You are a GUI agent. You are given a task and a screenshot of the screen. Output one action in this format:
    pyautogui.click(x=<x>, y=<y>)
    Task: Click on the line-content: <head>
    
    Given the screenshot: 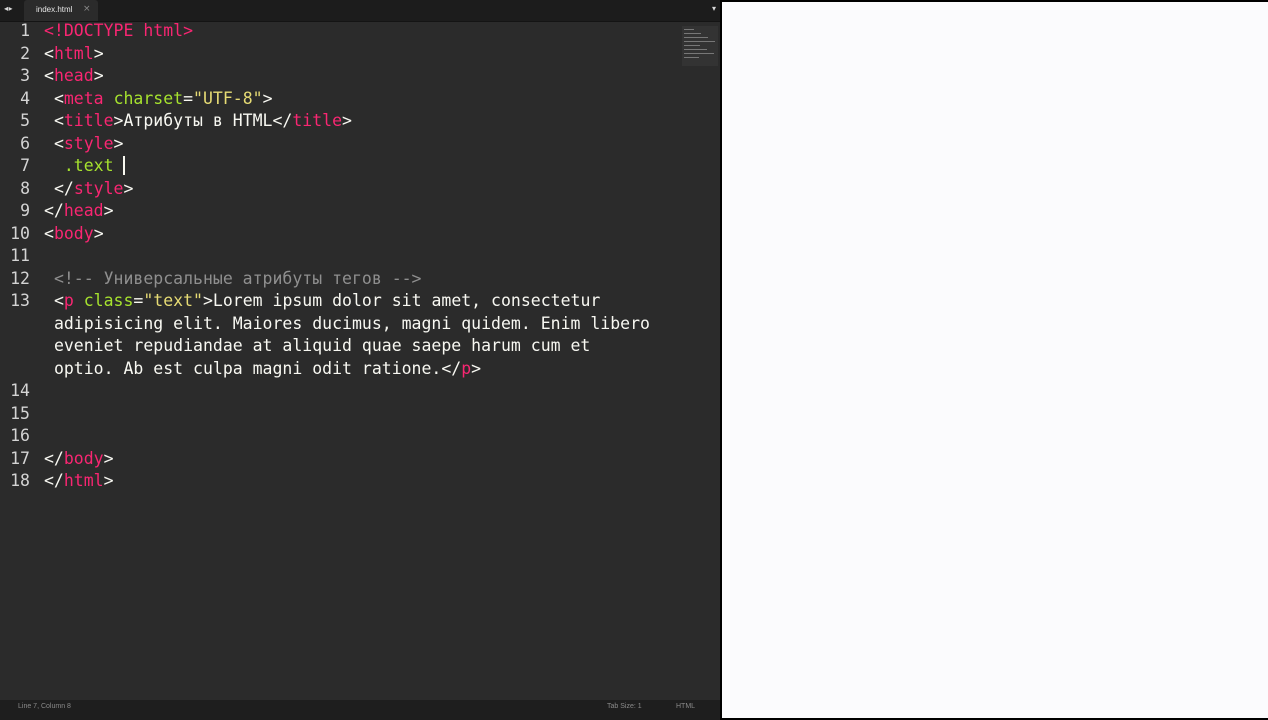 What is the action you would take?
    pyautogui.click(x=359, y=76)
    